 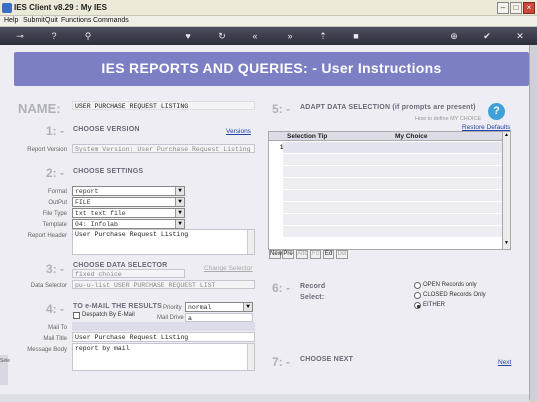 I want to click on versions-link: Versions, so click(x=238, y=131).